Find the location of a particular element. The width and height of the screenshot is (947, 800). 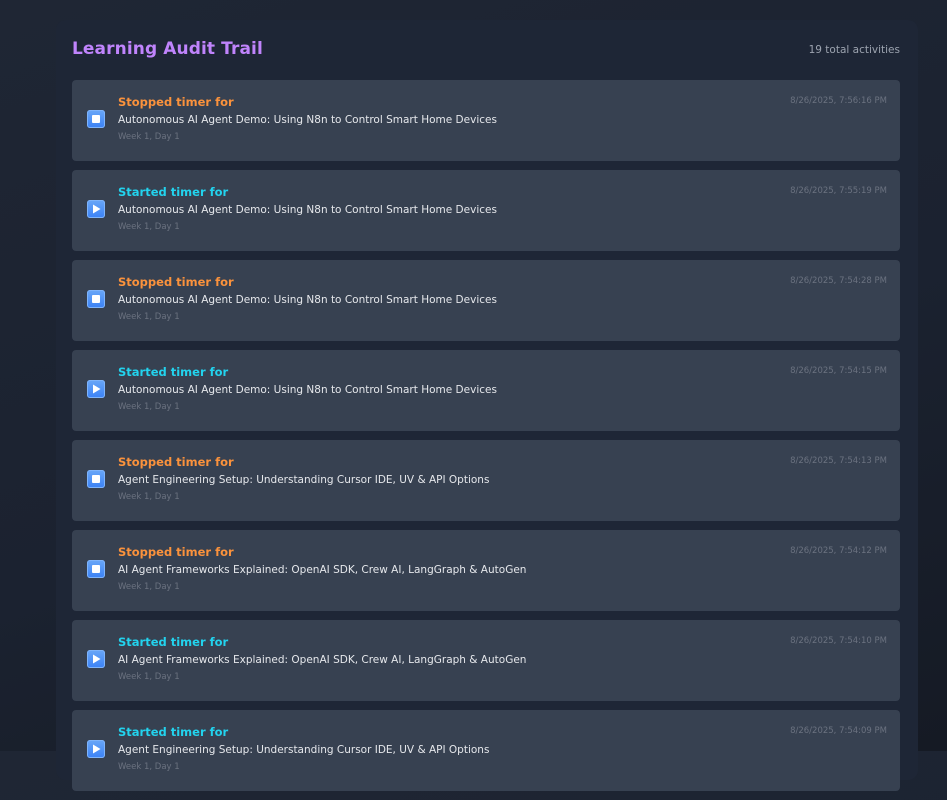

activity-timestamp: 8/26/2025, 7:54:10 PM is located at coordinates (838, 641).